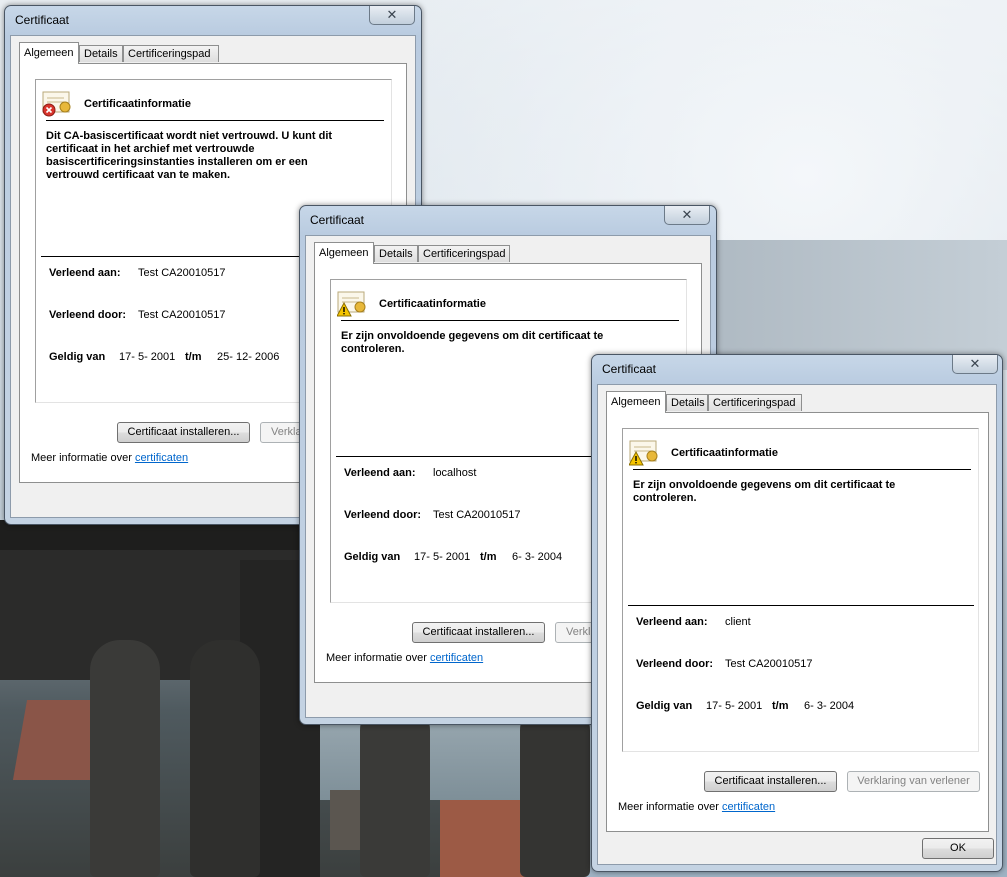  I want to click on ok-button: OK, so click(958, 848).